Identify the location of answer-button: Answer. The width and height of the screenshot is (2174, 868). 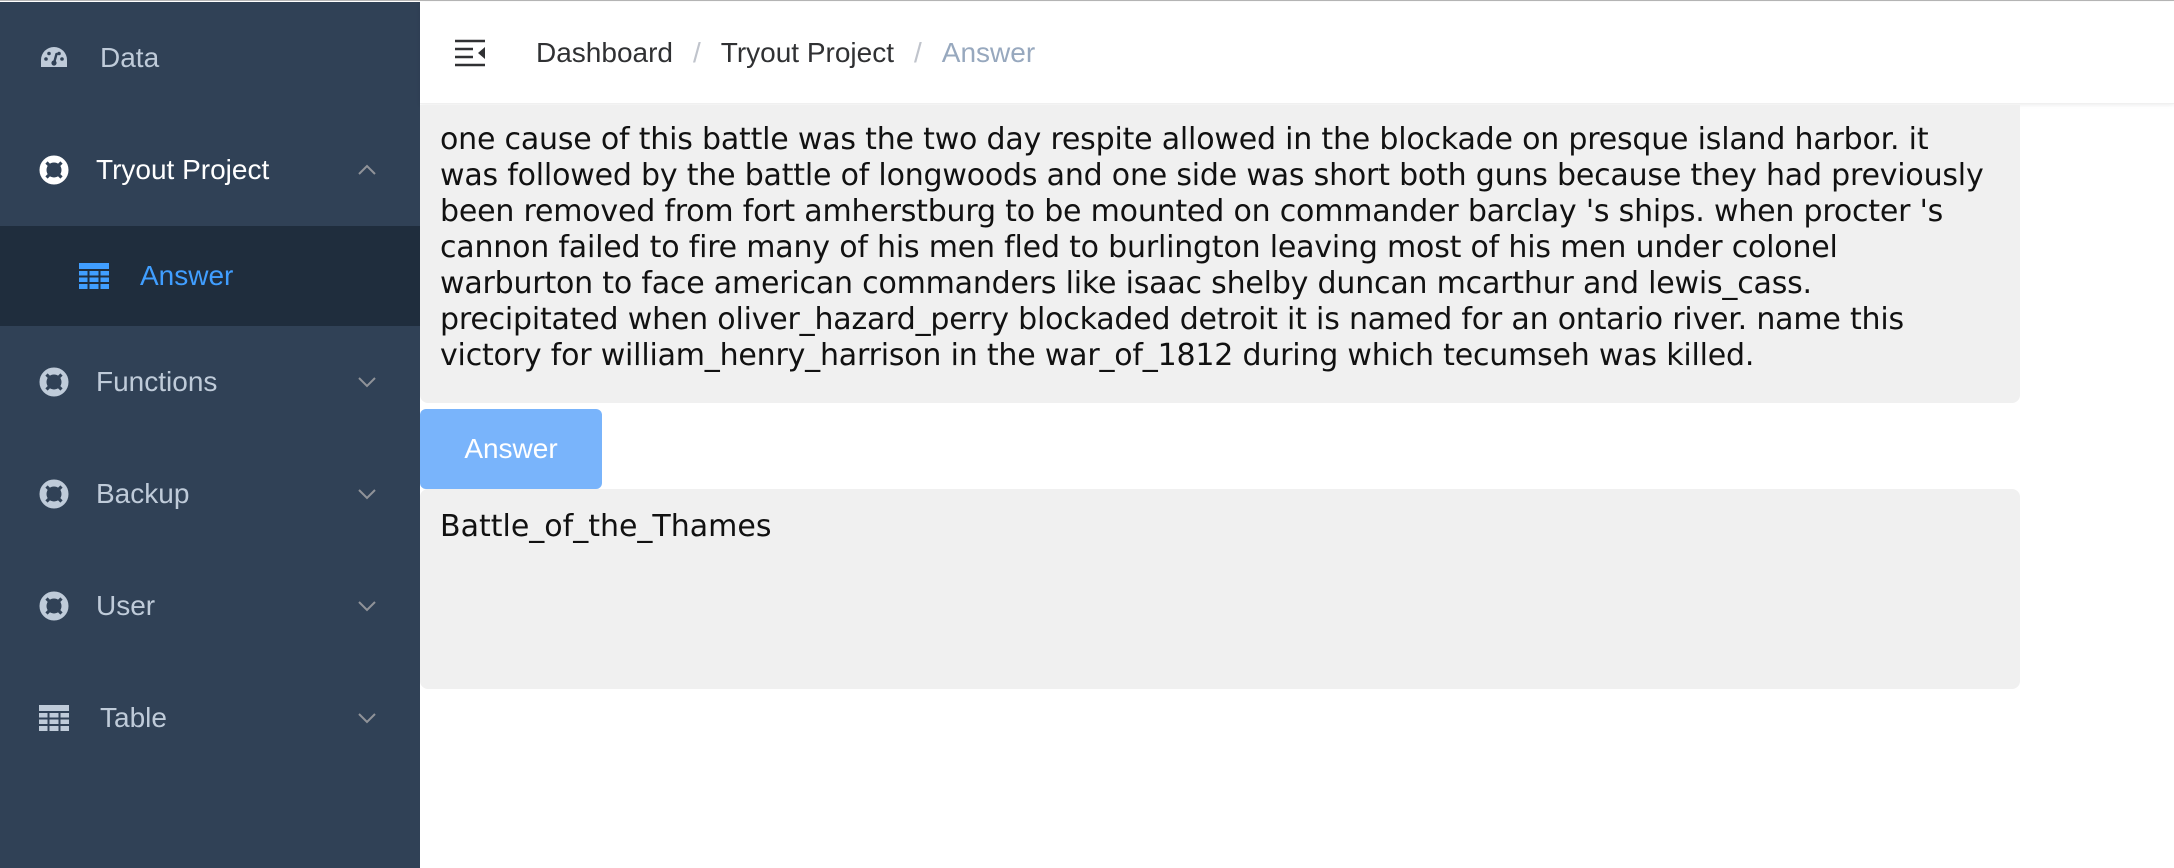
(511, 449).